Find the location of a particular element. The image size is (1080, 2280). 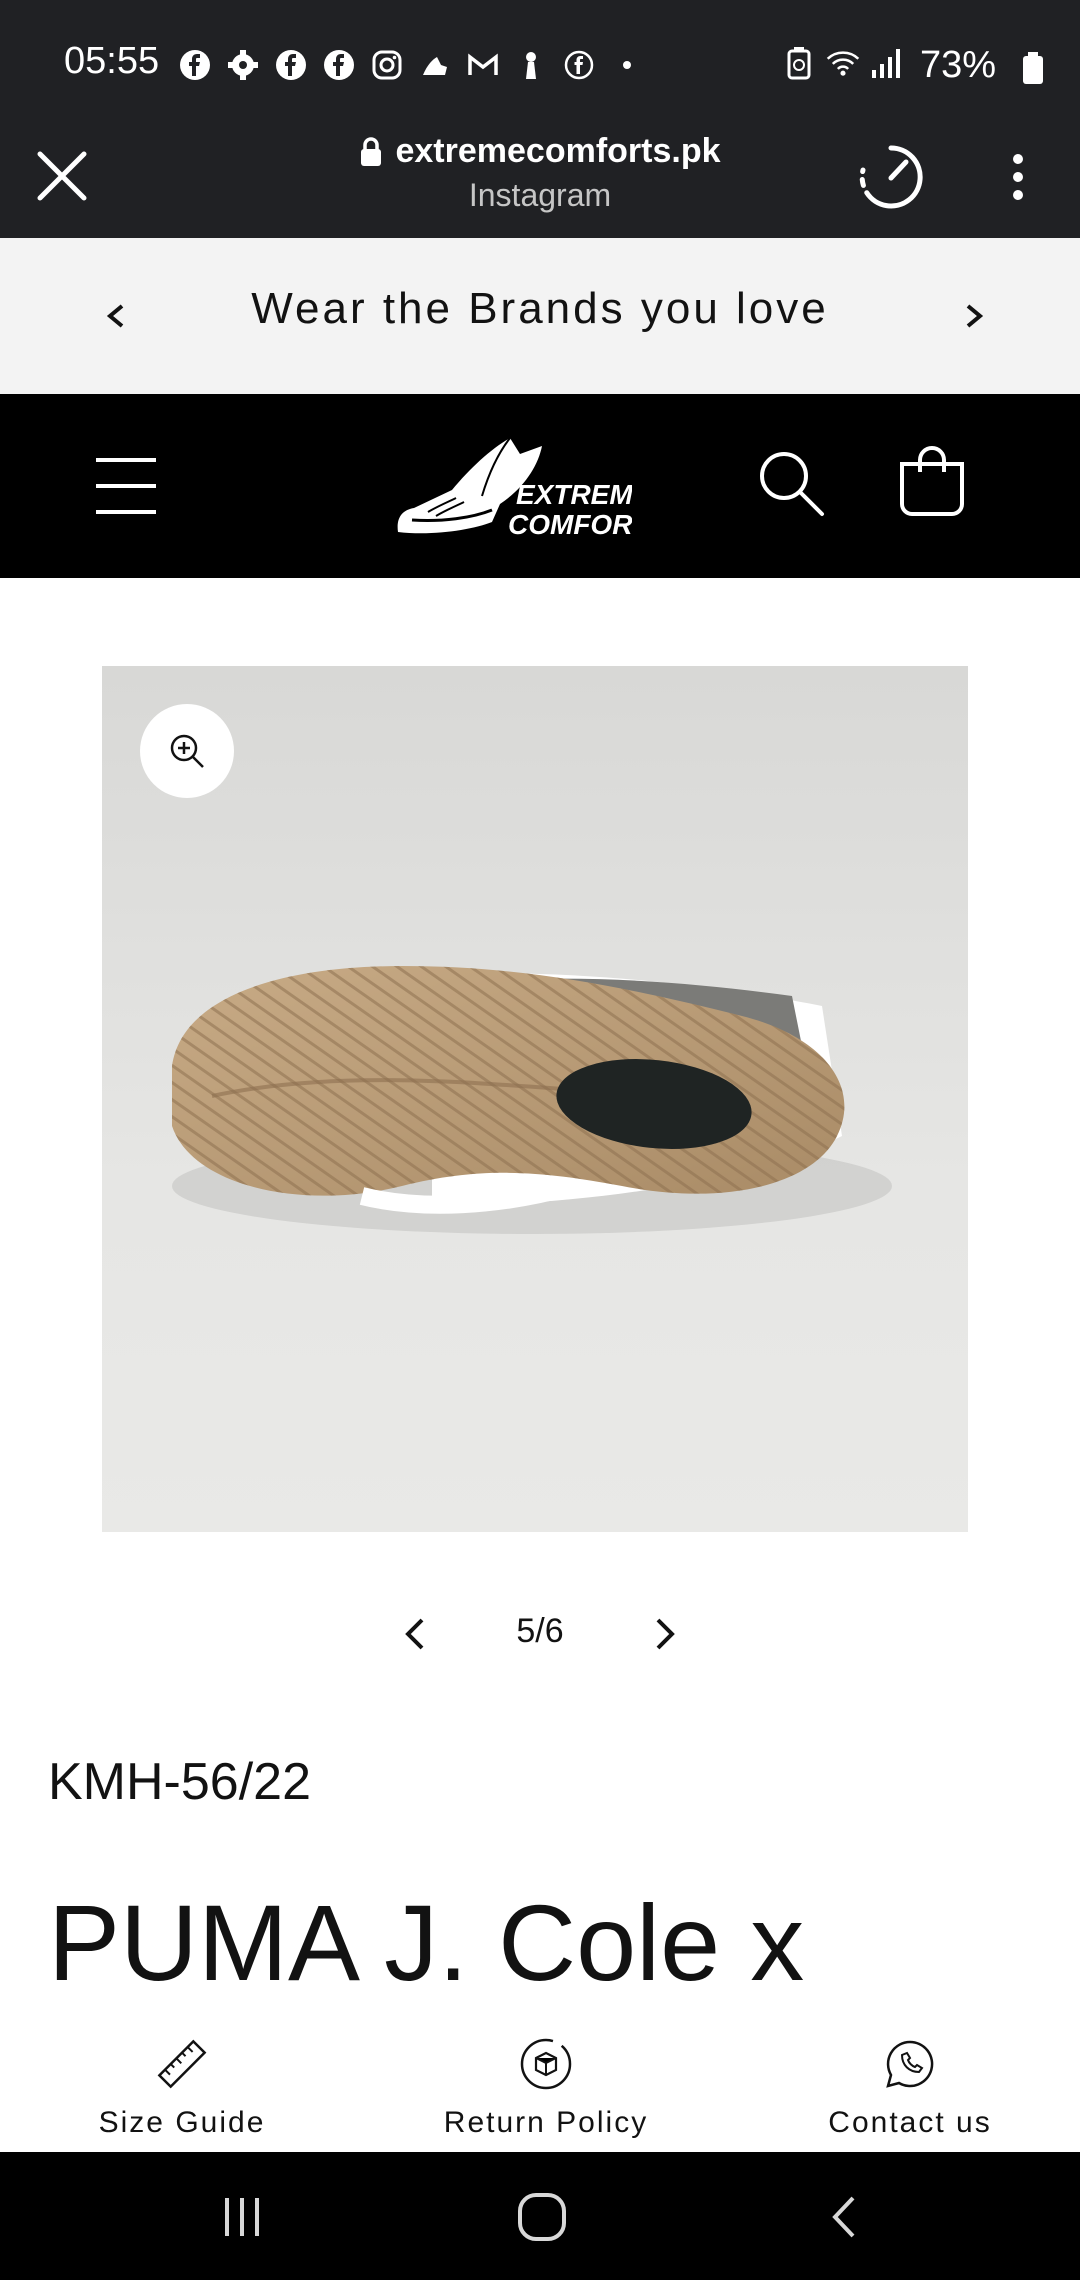

bottom-action-bar: Size Guide Return Policy Contact us is located at coordinates (540, 2086).